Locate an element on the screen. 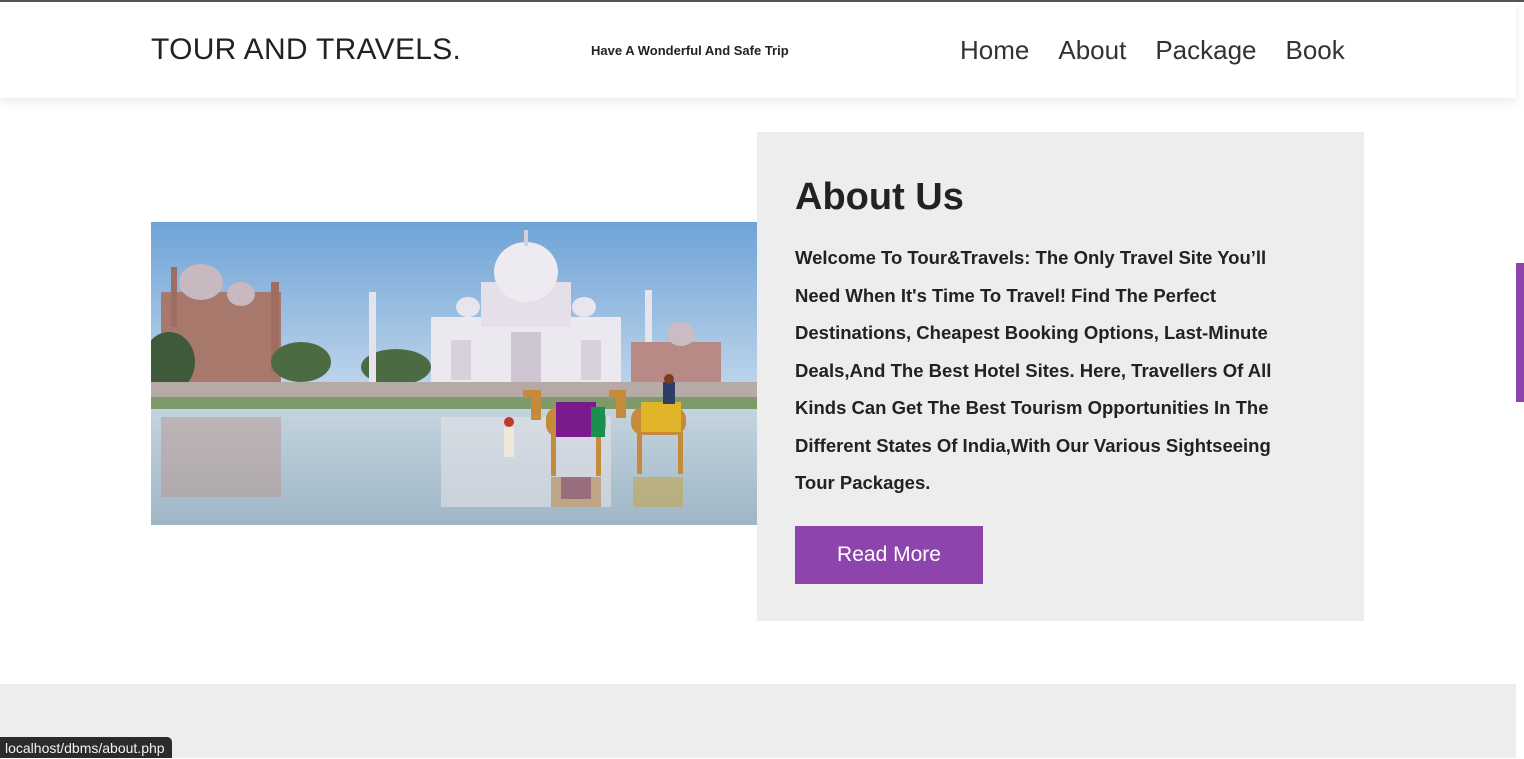 The width and height of the screenshot is (1524, 759). site-tagline: Have A Wonderful And Safe Trip is located at coordinates (690, 50).